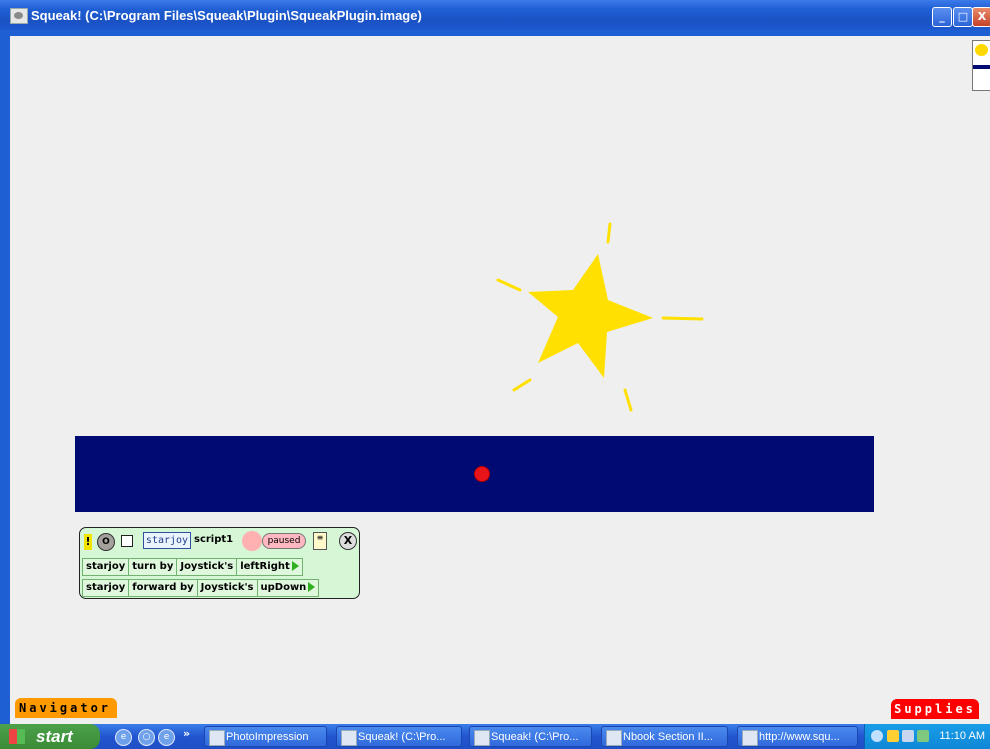  I want to click on player-name-tile: starjoy, so click(167, 540).